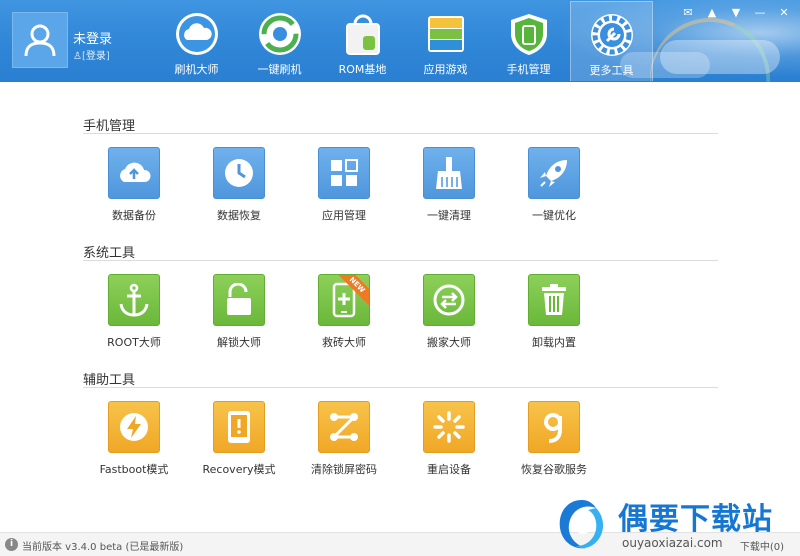  I want to click on user-icon, so click(40, 40).